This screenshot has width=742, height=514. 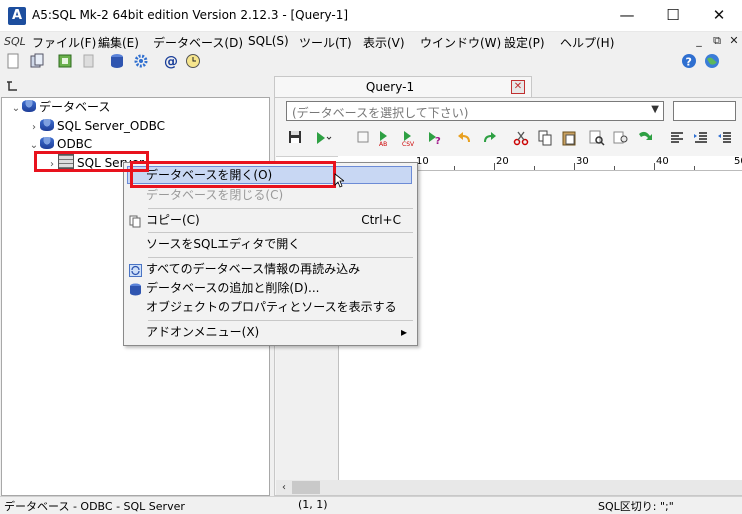 What do you see at coordinates (509, 487) in the screenshot?
I see `horizontal-scrollbar` at bounding box center [509, 487].